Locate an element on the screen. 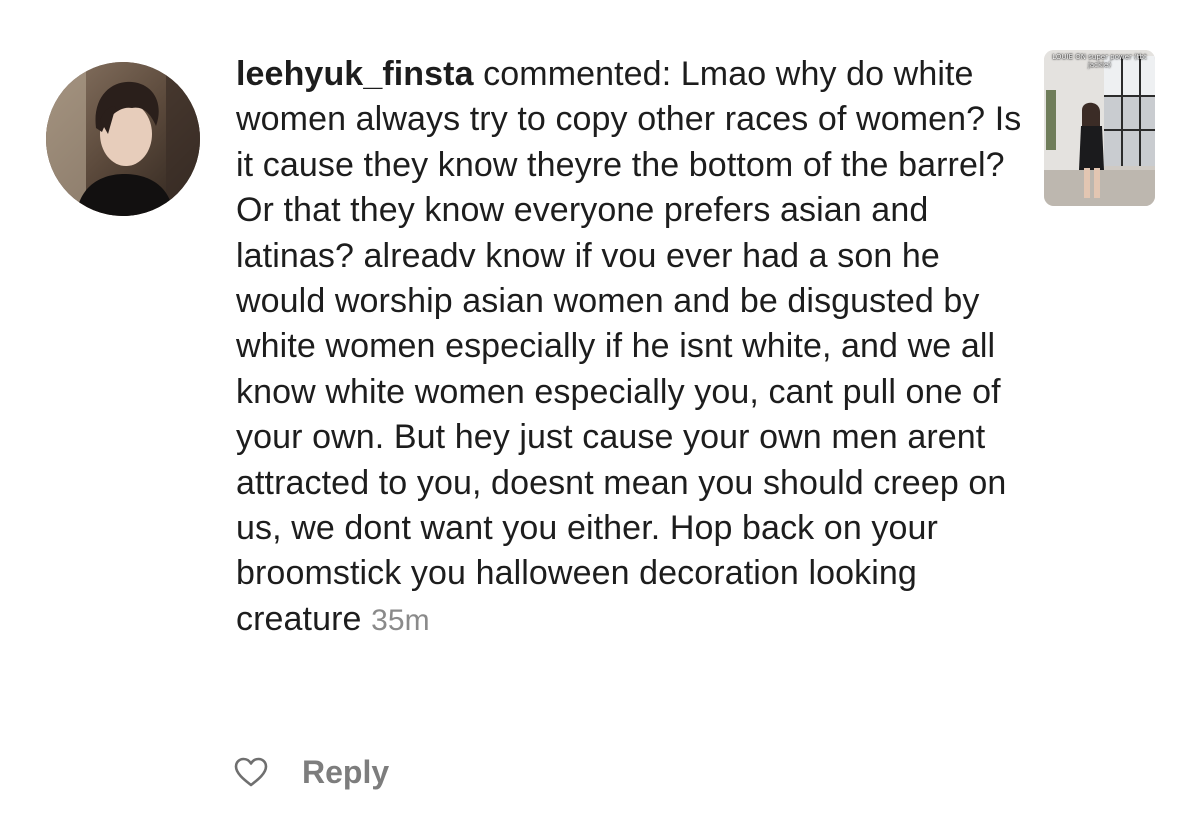 This screenshot has height=824, width=1200. reply-button: Reply is located at coordinates (345, 772).